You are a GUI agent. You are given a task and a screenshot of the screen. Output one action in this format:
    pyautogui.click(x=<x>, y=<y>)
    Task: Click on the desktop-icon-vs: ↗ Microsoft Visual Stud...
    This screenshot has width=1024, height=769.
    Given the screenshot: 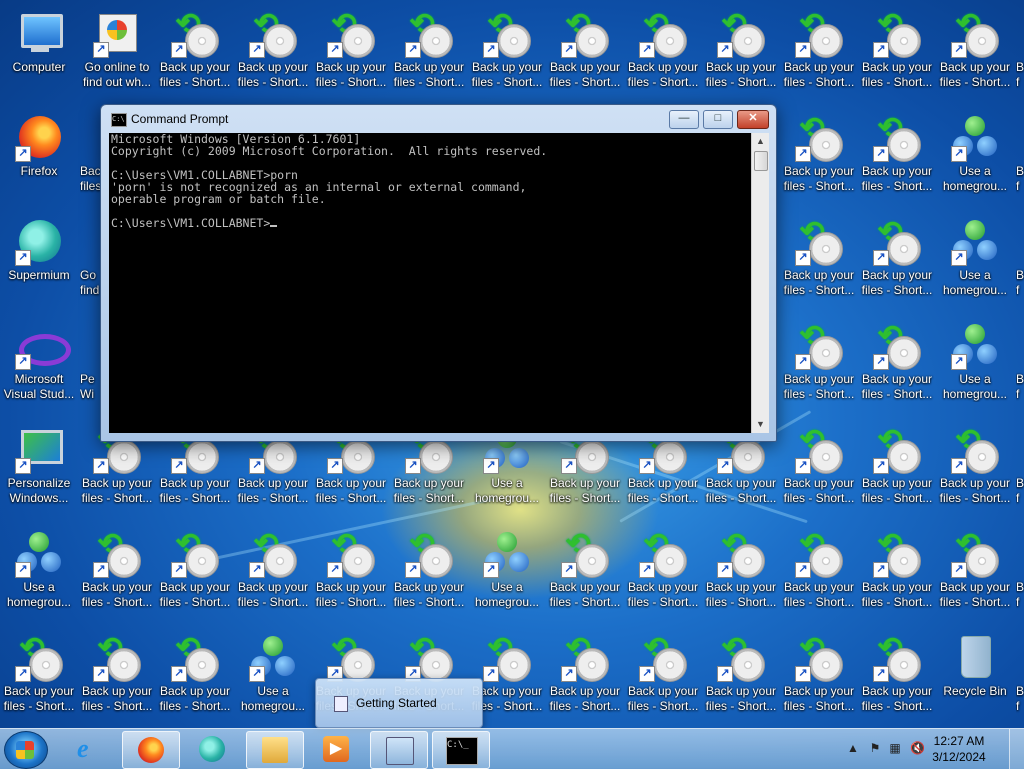 What is the action you would take?
    pyautogui.click(x=39, y=368)
    